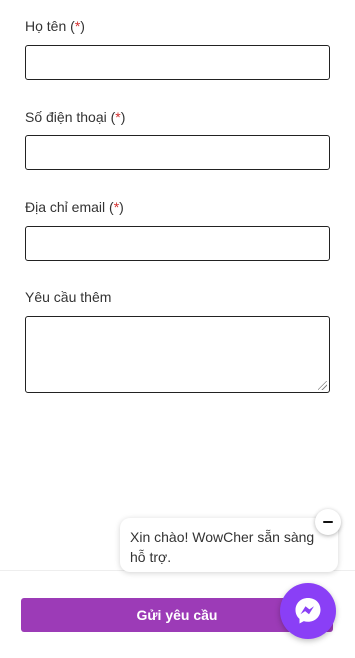 Image resolution: width=355 pixels, height=658 pixels. Describe the element at coordinates (177, 243) in the screenshot. I see `email-input` at that location.